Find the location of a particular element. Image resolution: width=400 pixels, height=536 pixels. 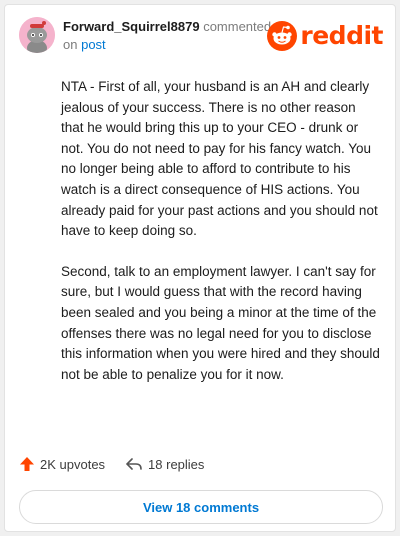

username: Forward_Squirrel8879 is located at coordinates (131, 26).